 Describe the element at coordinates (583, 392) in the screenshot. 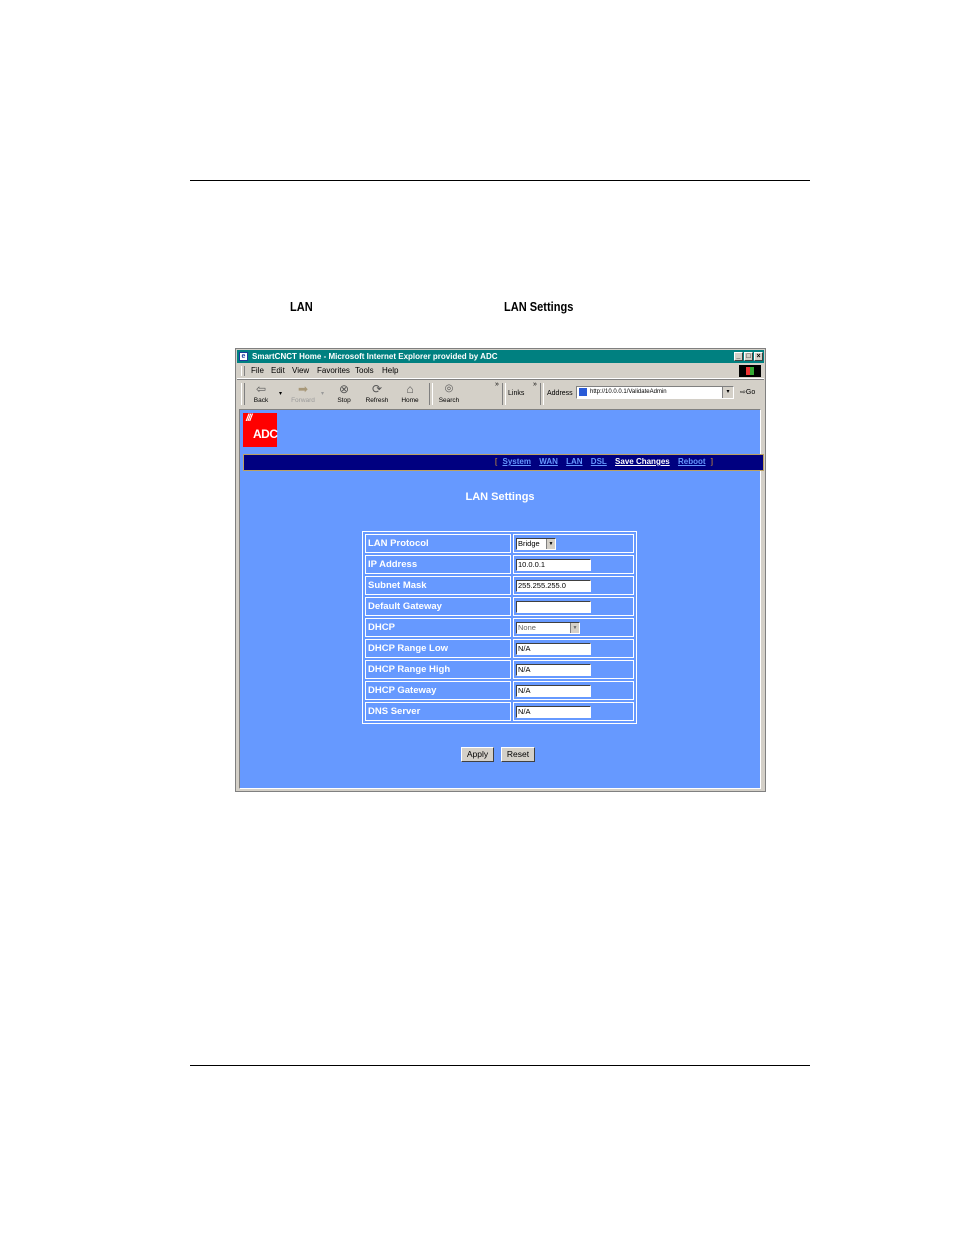

I see `page-icon` at that location.